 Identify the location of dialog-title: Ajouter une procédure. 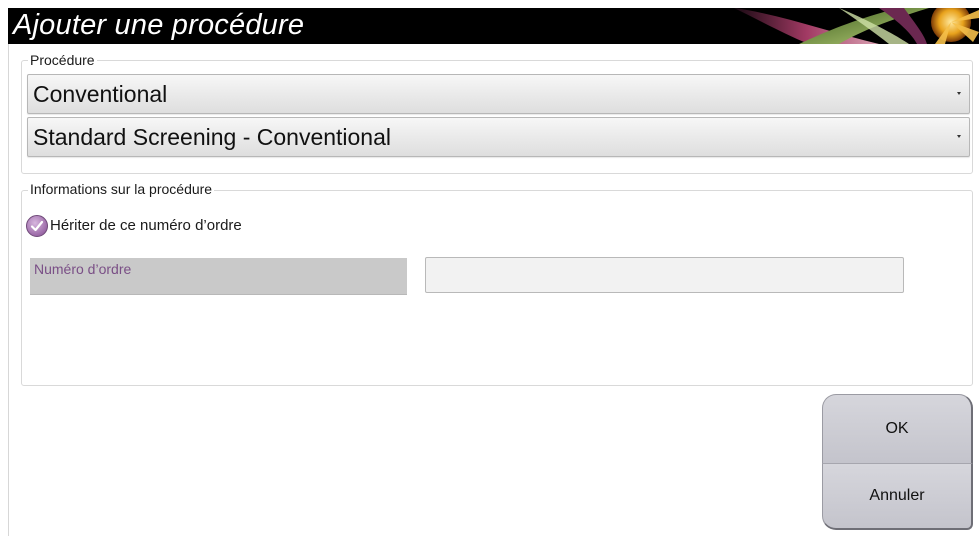
(159, 25).